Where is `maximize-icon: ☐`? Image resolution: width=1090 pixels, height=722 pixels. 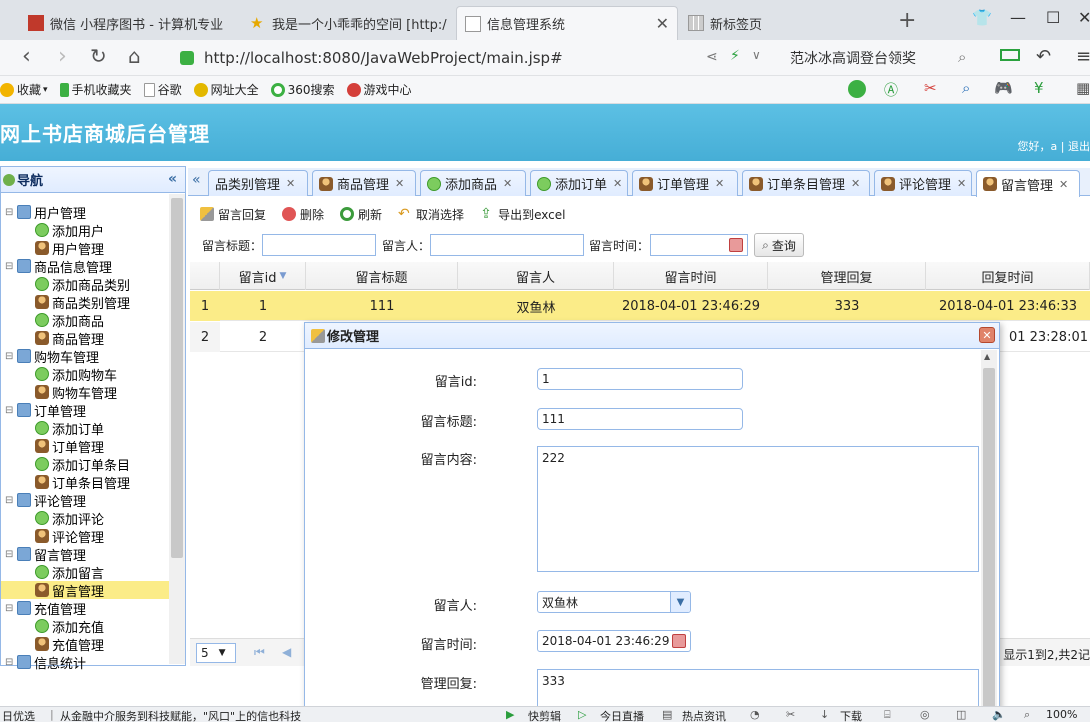
maximize-icon: ☐ is located at coordinates (1053, 17).